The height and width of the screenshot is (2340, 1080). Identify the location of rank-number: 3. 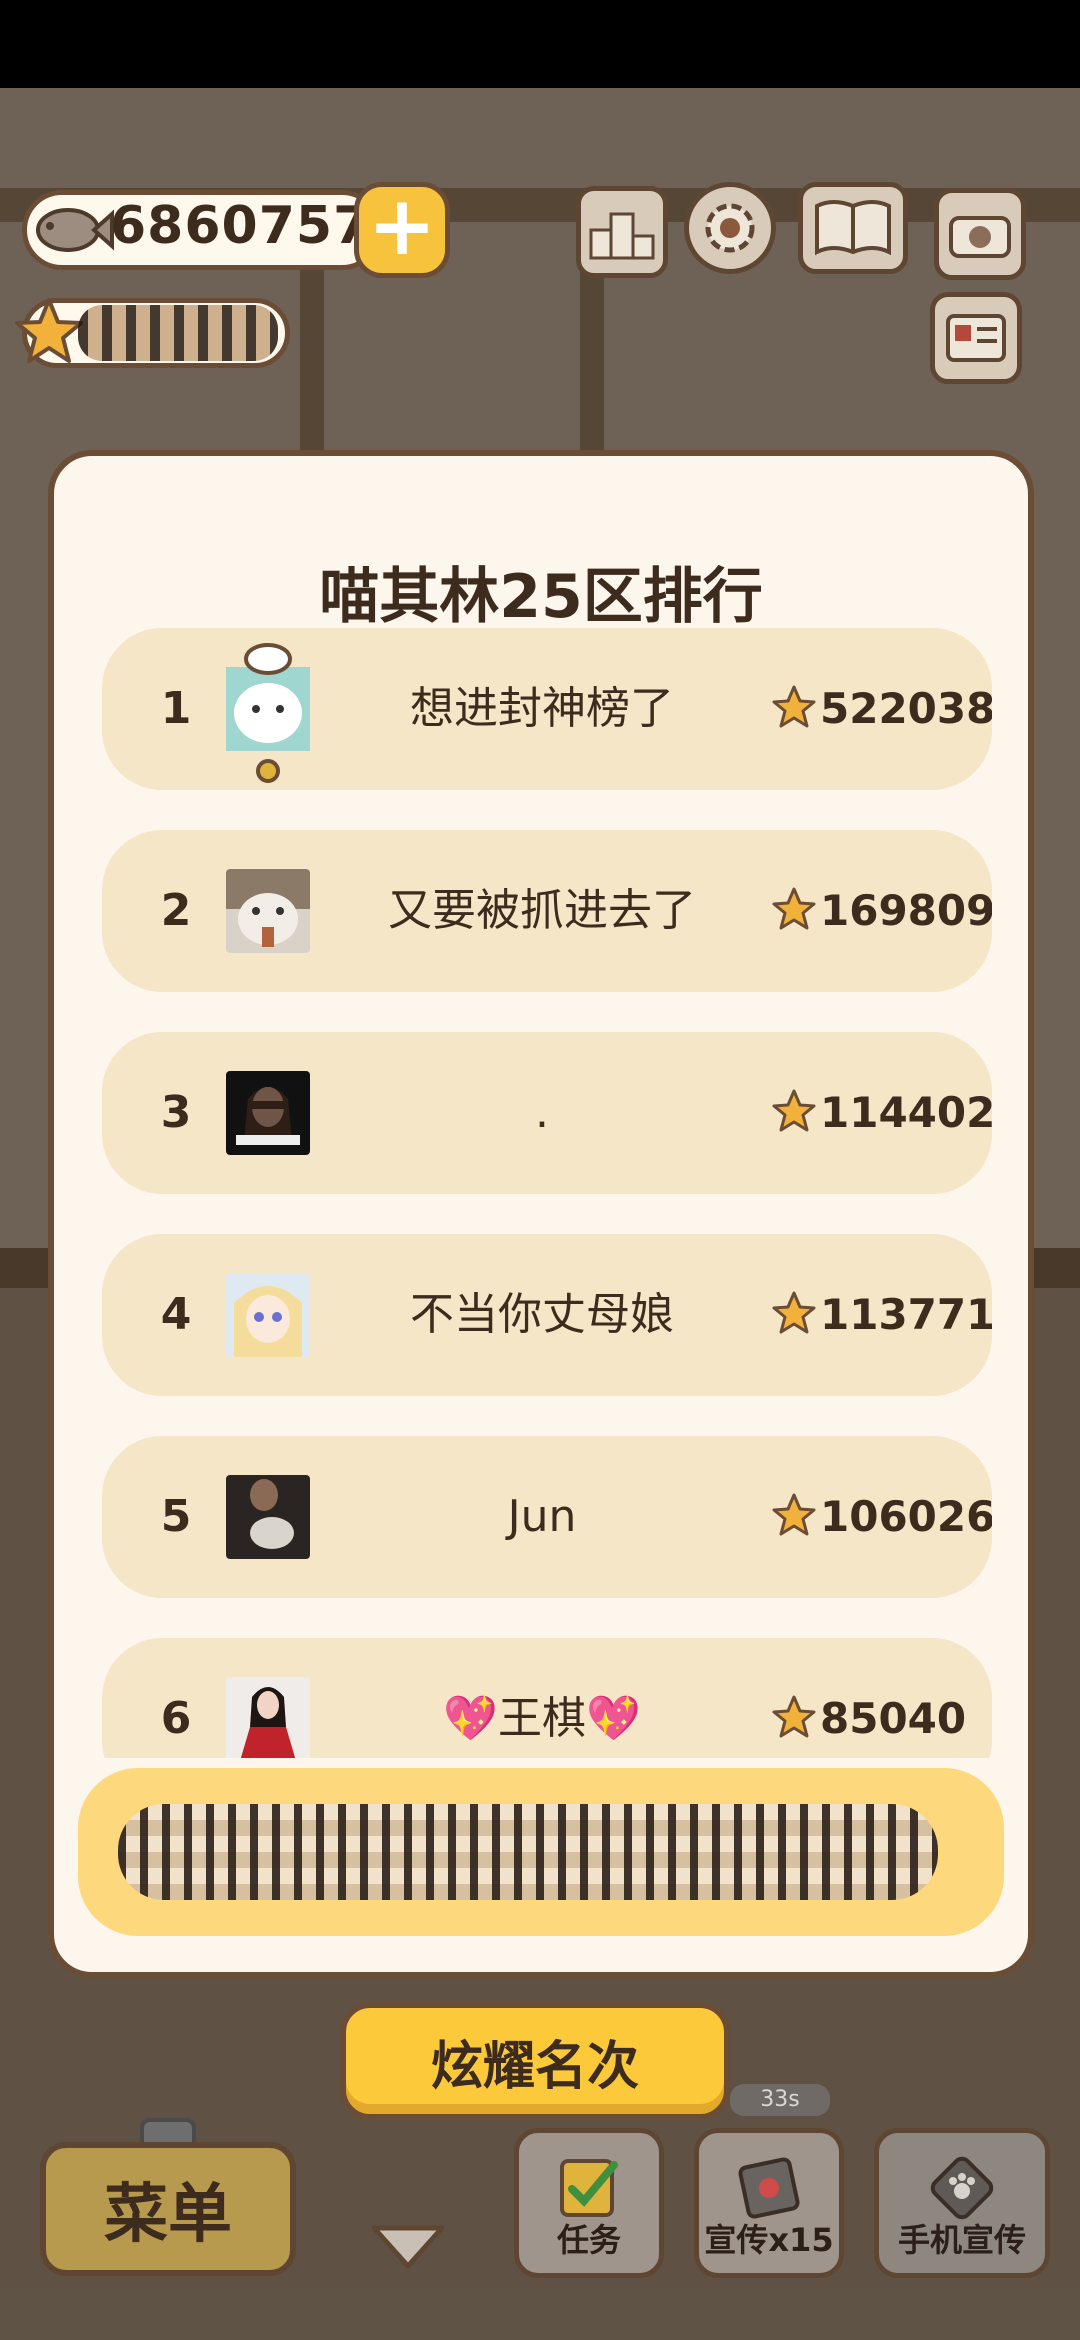
(176, 1112).